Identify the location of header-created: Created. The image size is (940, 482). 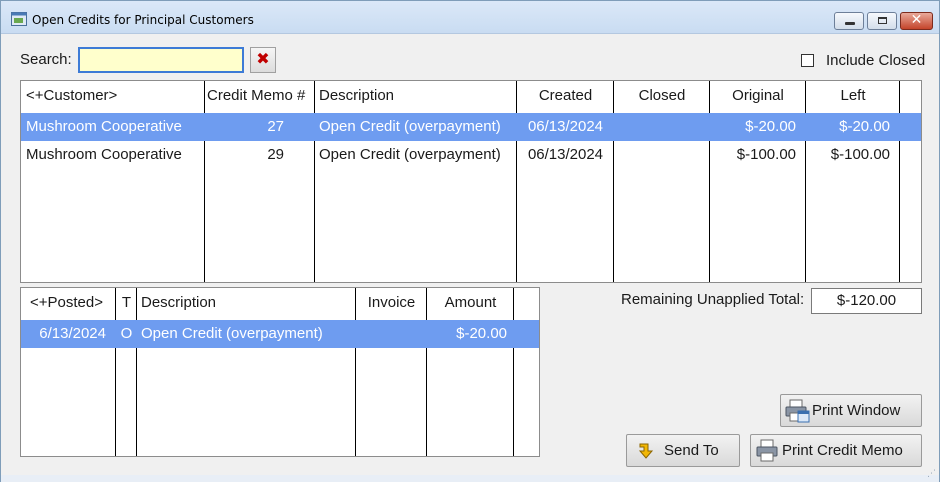
(565, 96).